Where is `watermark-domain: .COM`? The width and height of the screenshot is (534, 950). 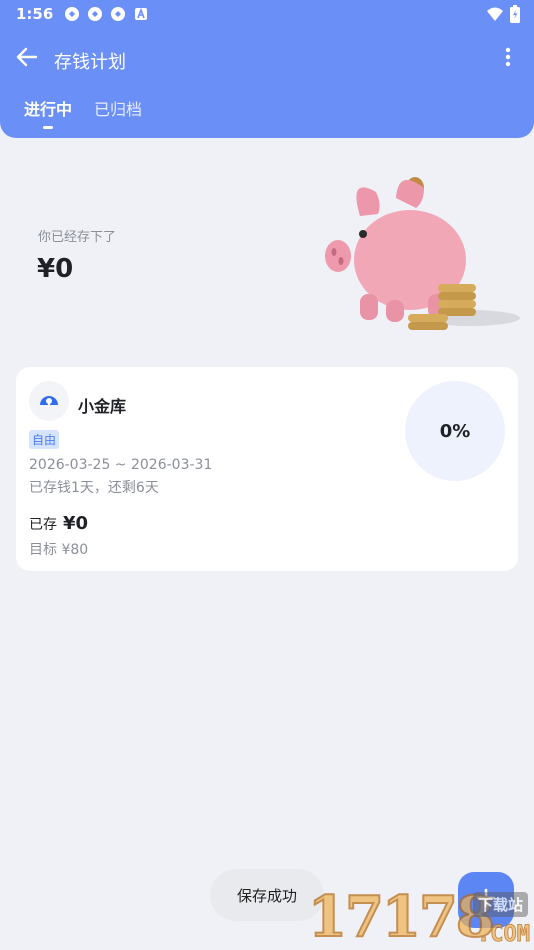
watermark-domain: .COM is located at coordinates (504, 935).